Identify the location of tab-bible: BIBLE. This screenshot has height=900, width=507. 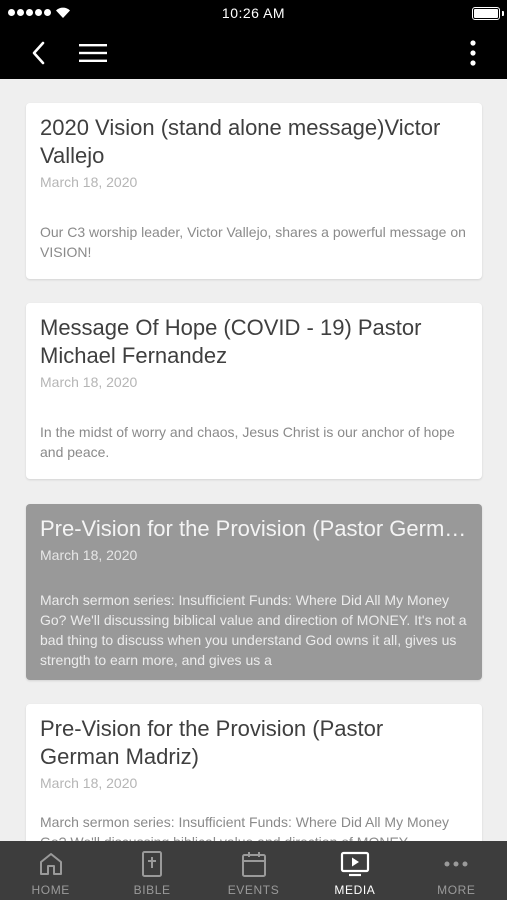
(151, 870).